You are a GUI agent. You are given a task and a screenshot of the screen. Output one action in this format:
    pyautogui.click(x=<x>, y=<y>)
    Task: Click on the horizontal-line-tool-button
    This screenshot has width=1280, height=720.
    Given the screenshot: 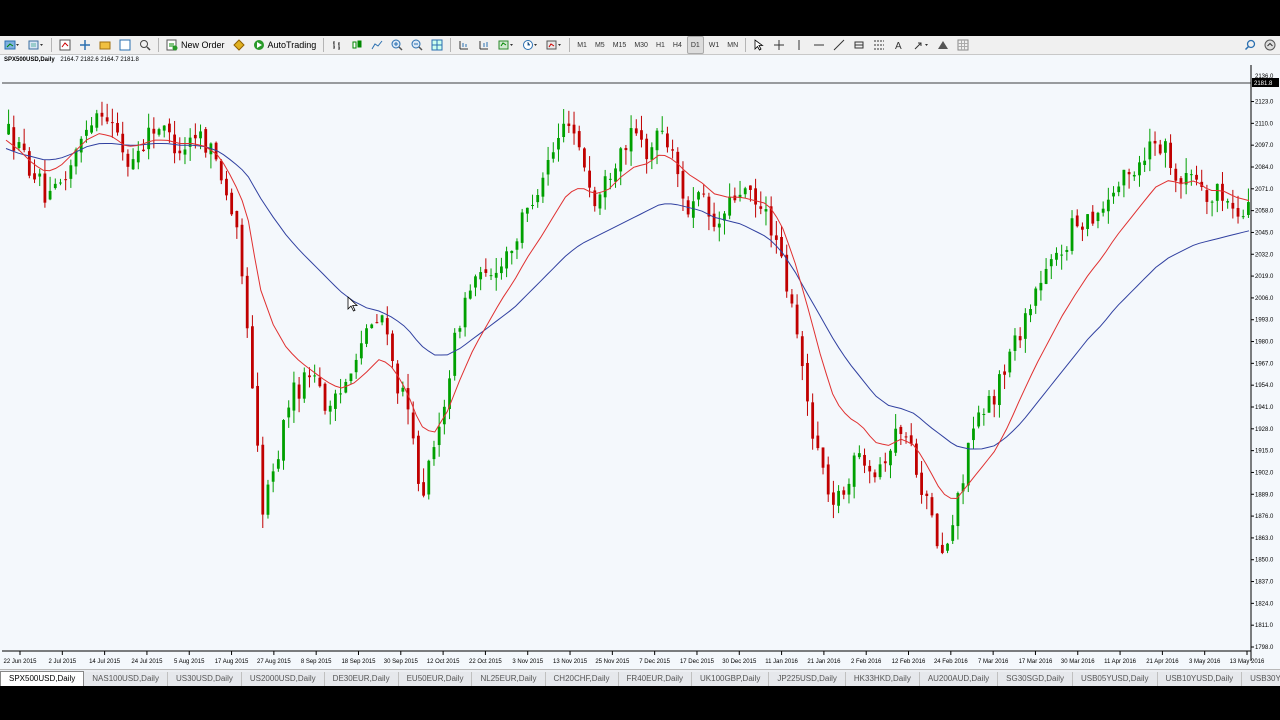 What is the action you would take?
    pyautogui.click(x=819, y=45)
    